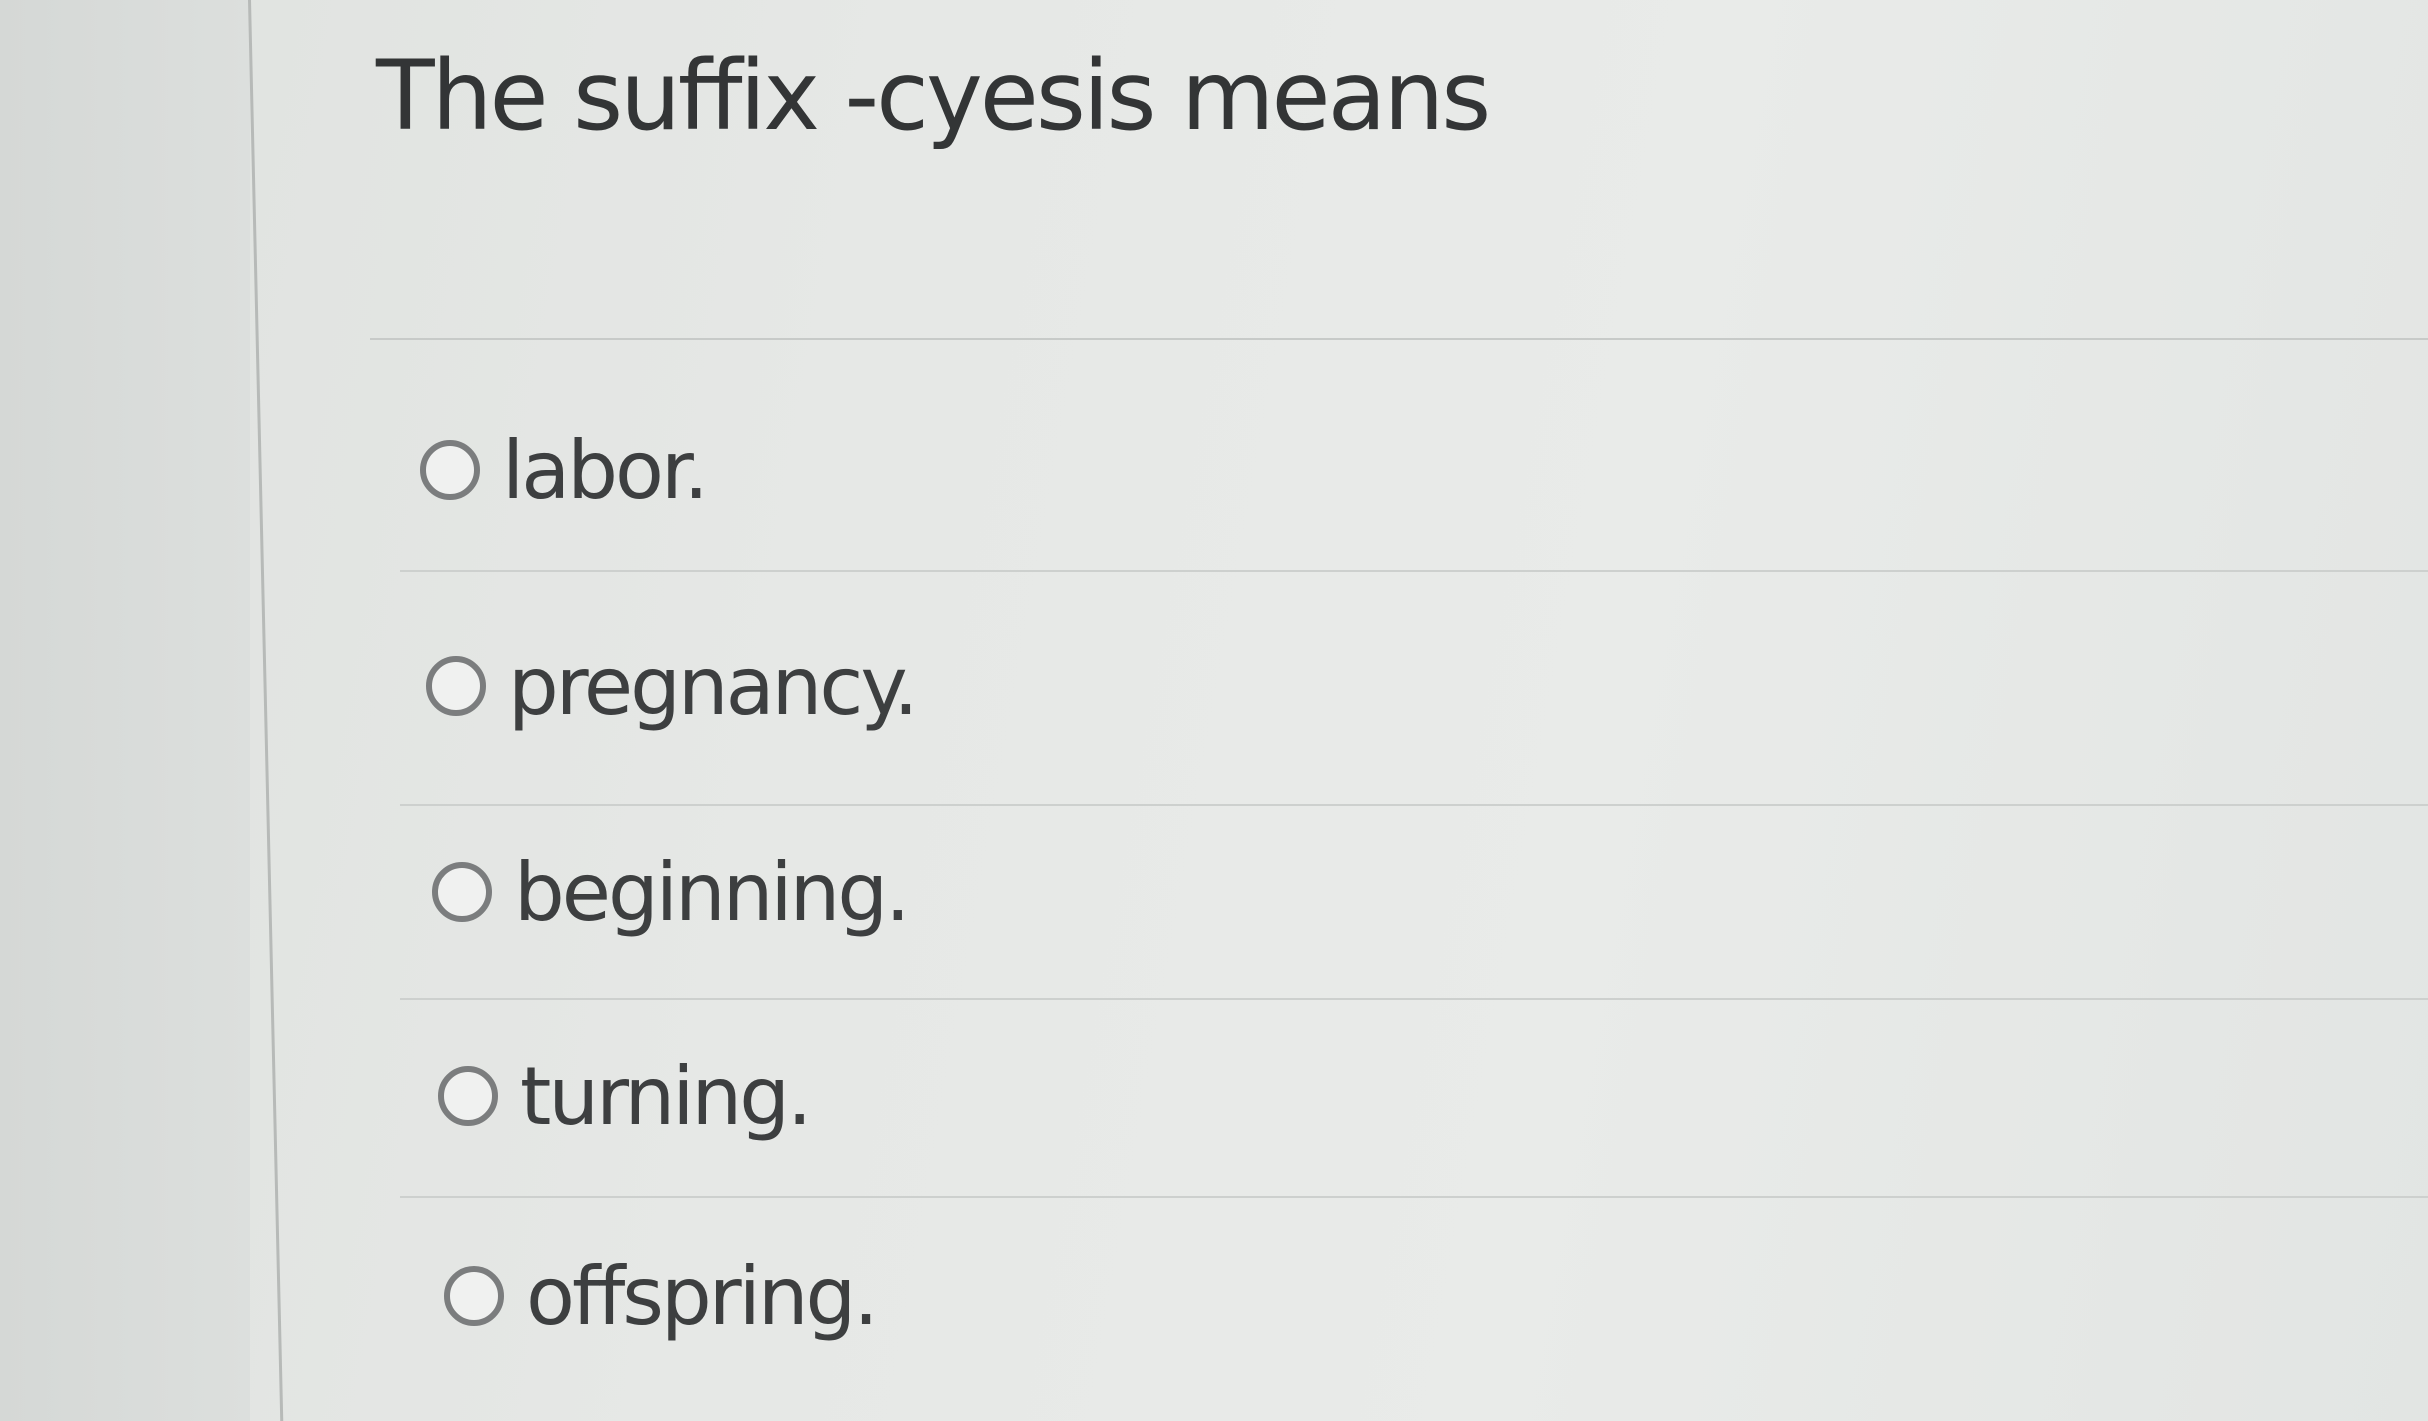  I want to click on answer-option-offspring: offspring., so click(1144, 1296).